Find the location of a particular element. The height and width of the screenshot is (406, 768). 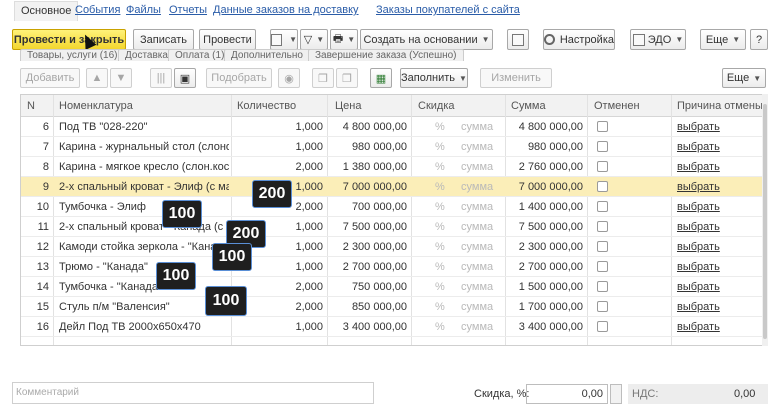

vat-value: 0,00 is located at coordinates (745, 394).